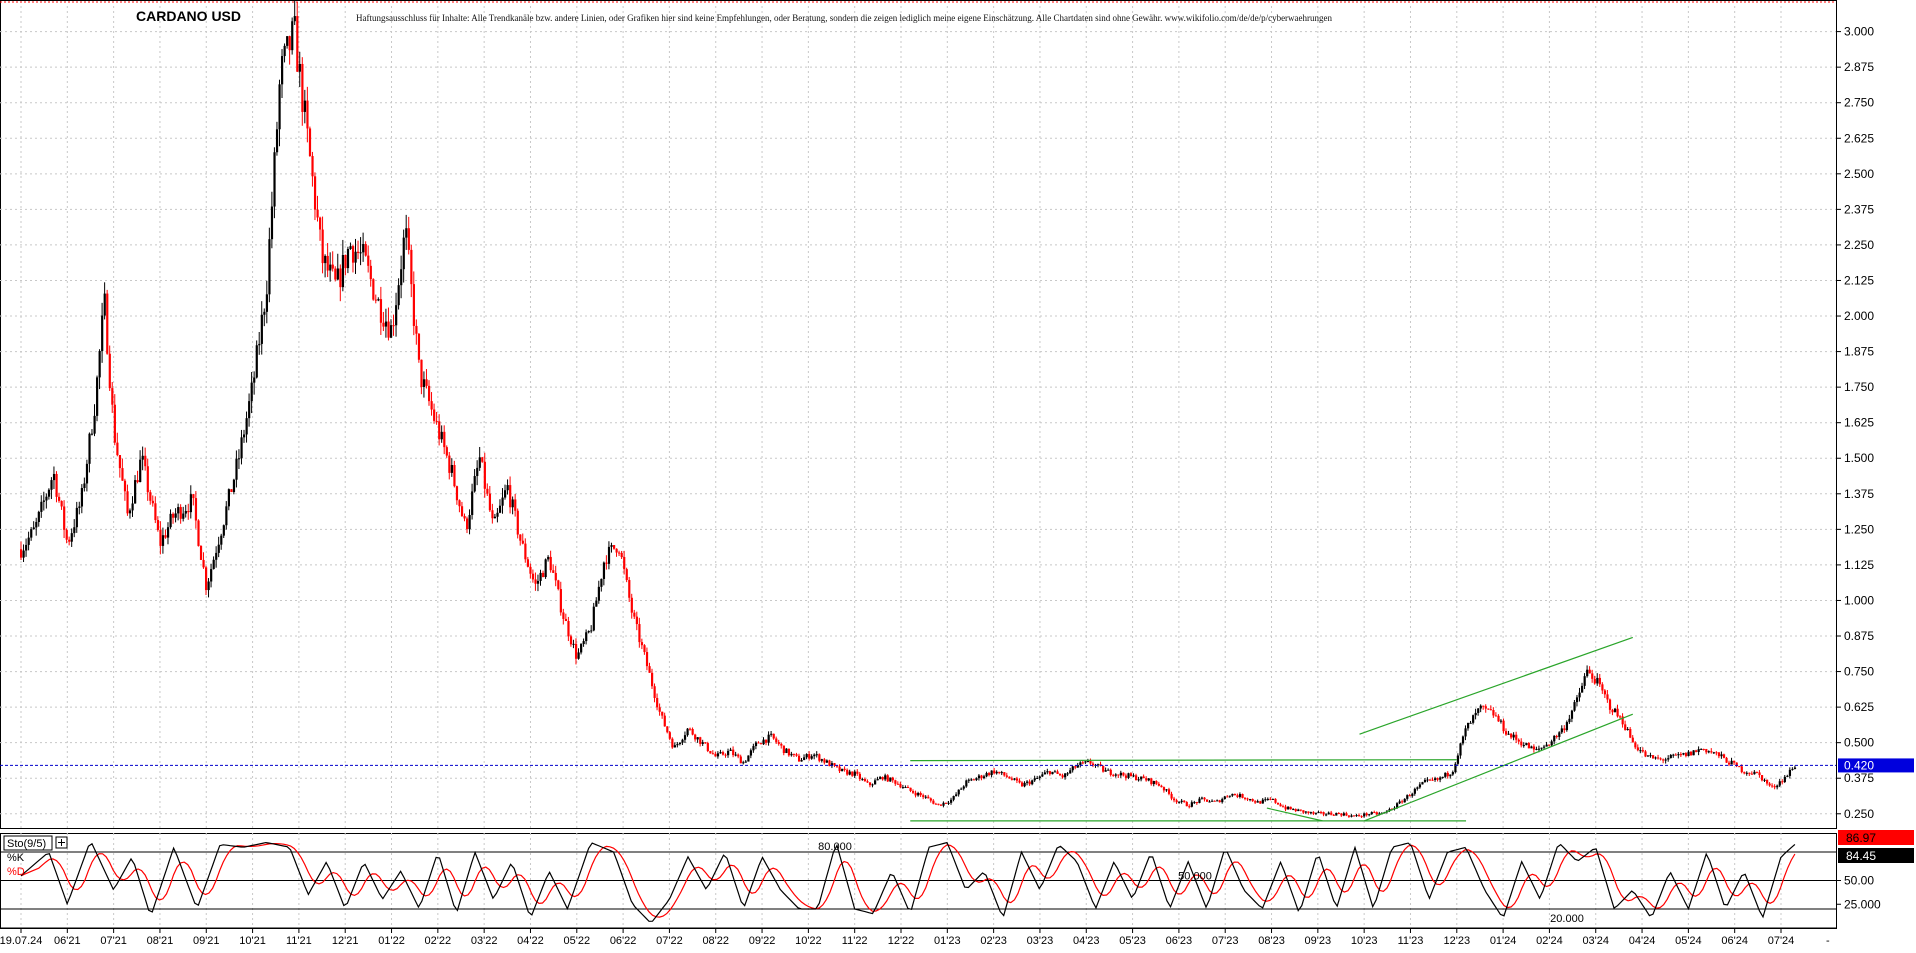  What do you see at coordinates (669, 941) in the screenshot?
I see `x-tick-label: 07'22` at bounding box center [669, 941].